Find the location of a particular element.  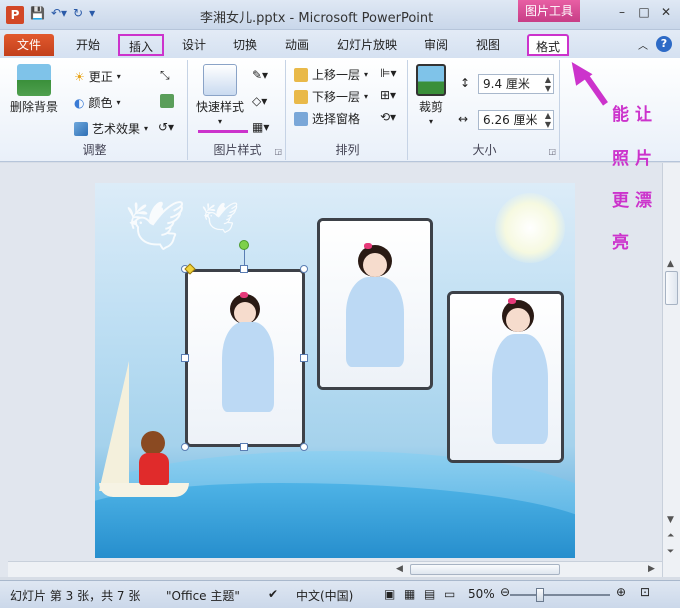

maximize-icon: □ is located at coordinates (644, 12).